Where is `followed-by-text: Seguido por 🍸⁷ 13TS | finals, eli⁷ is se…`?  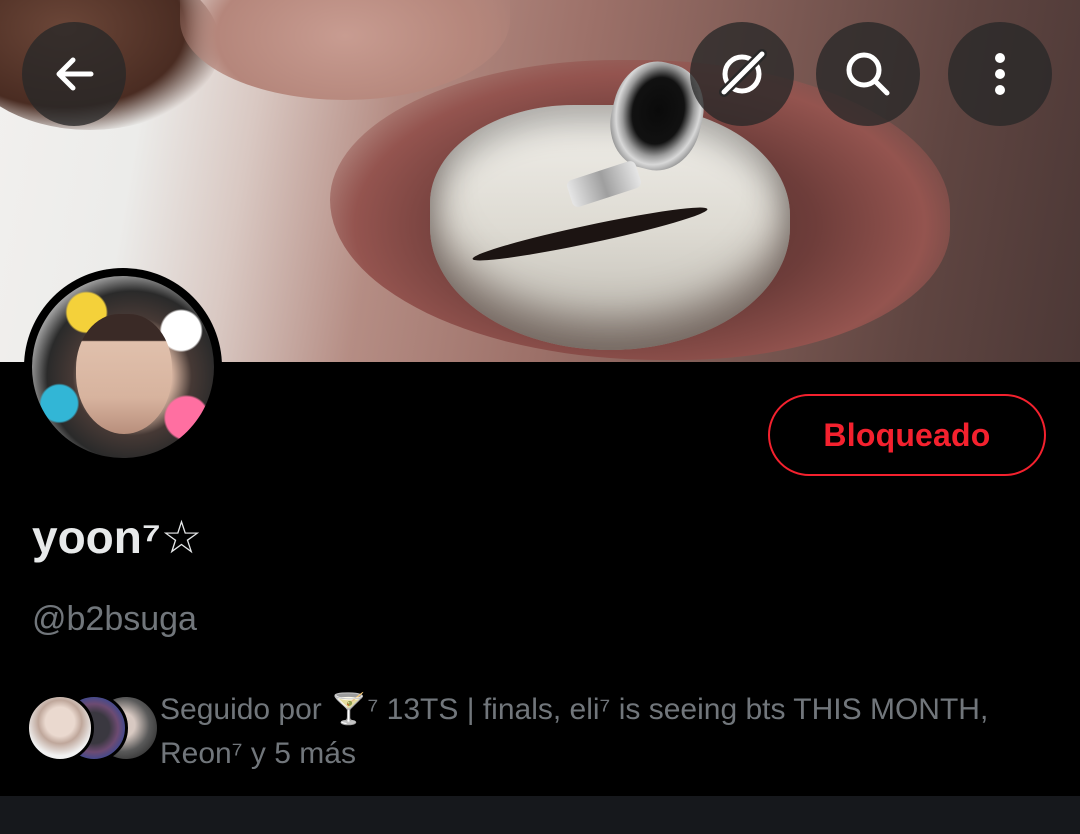
followed-by-text: Seguido por 🍸⁷ 13TS | finals, eli⁷ is se… is located at coordinates (600, 732).